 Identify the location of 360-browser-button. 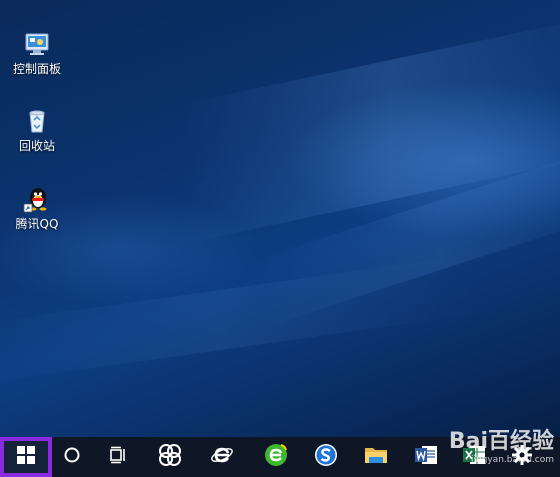
(276, 457).